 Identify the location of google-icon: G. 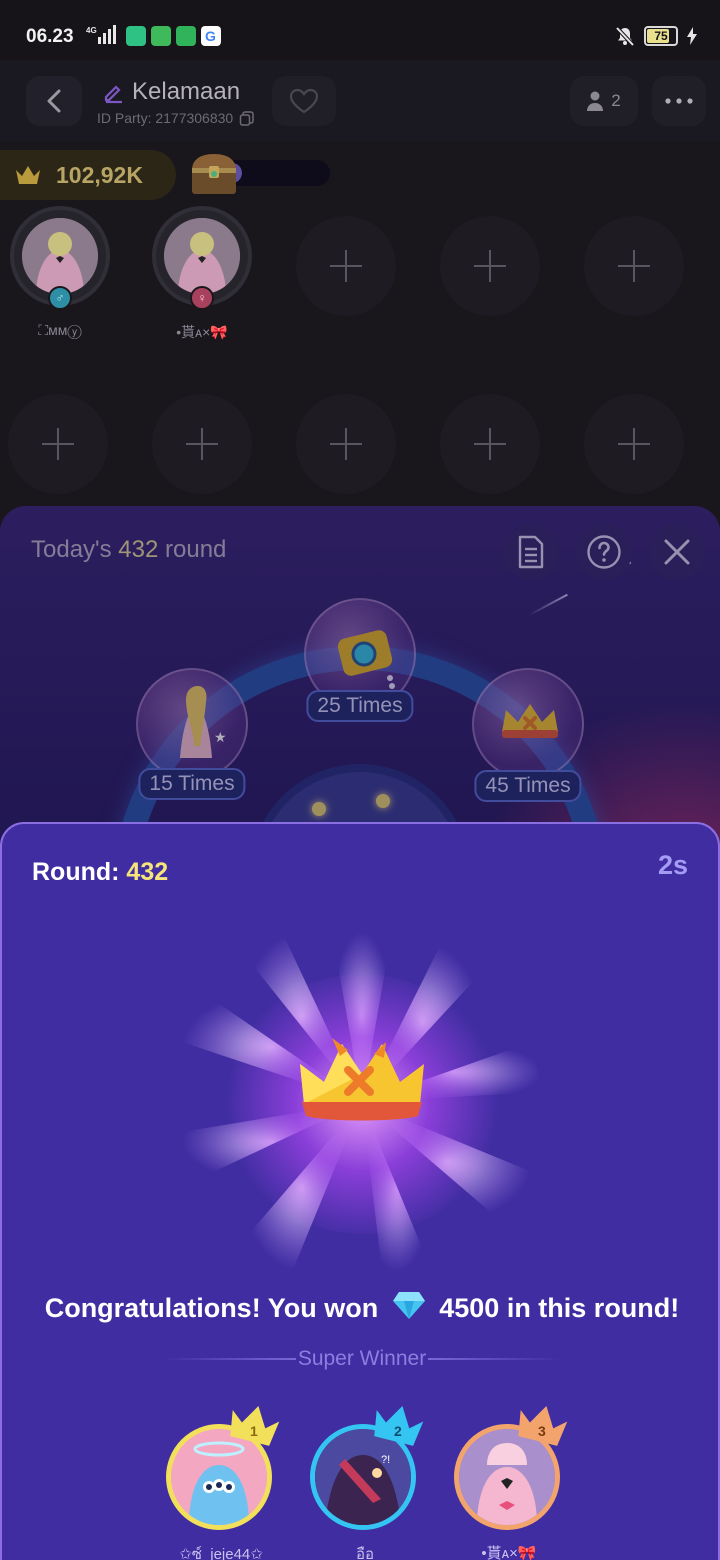
(211, 36).